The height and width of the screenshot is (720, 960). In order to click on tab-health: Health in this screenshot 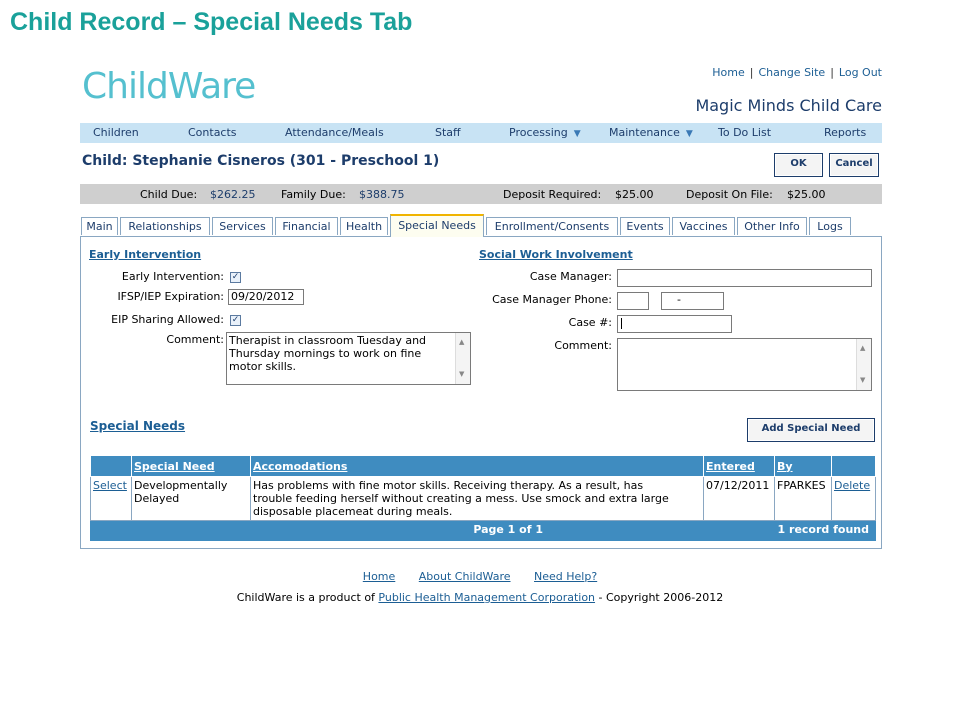, I will do `click(364, 226)`.